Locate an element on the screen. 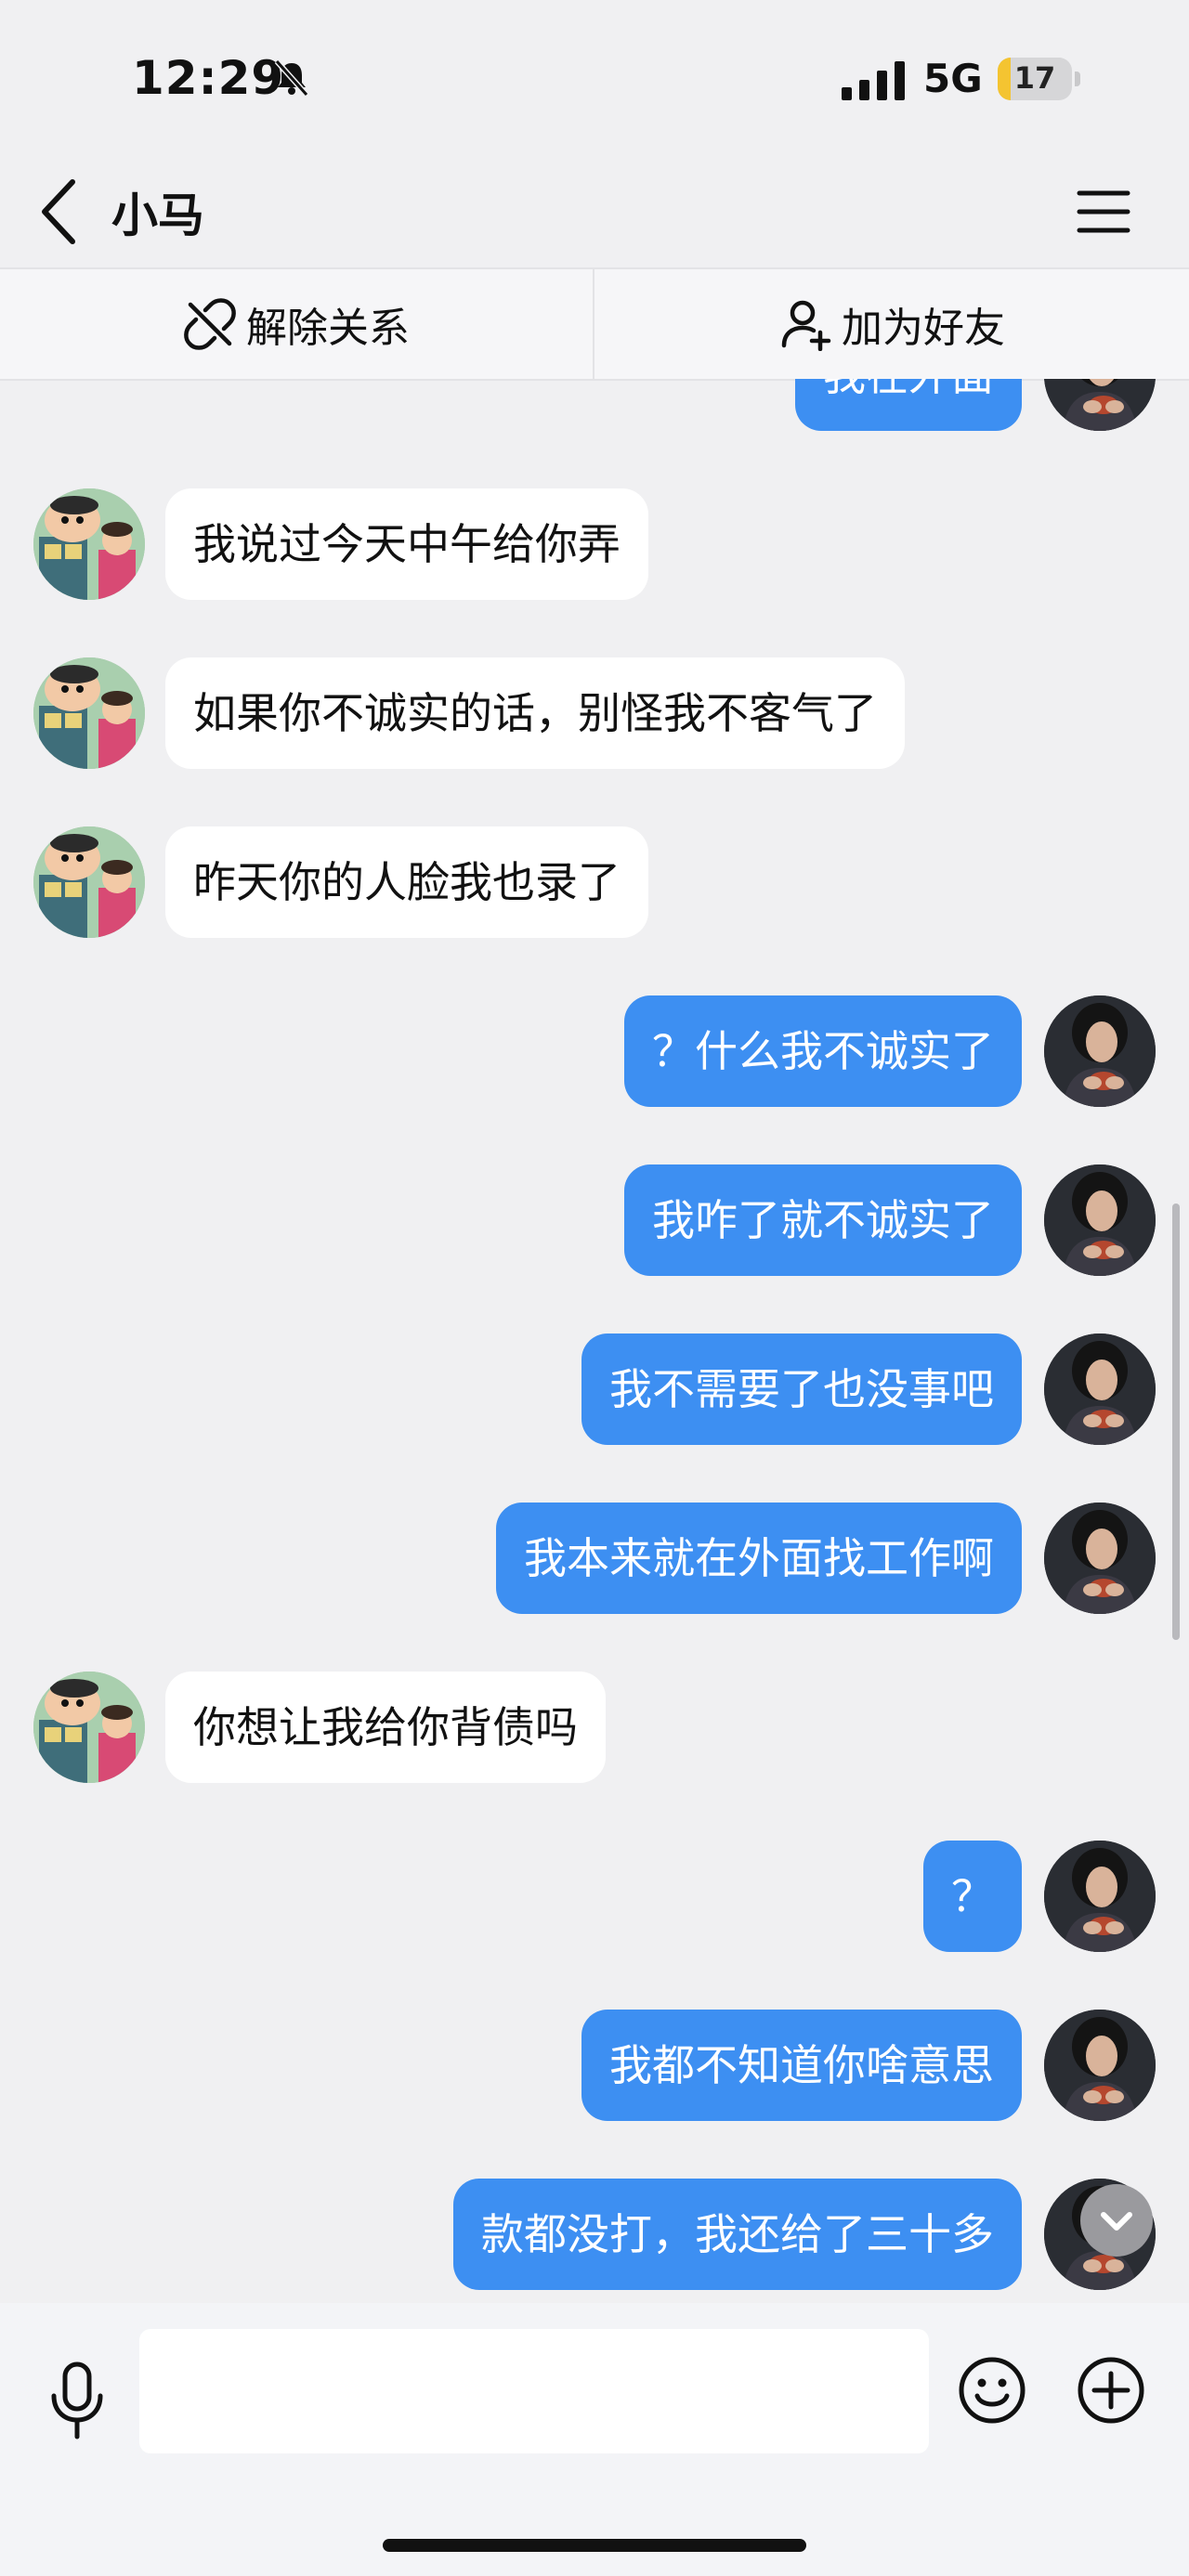  chevron-down-icon is located at coordinates (1116, 2221).